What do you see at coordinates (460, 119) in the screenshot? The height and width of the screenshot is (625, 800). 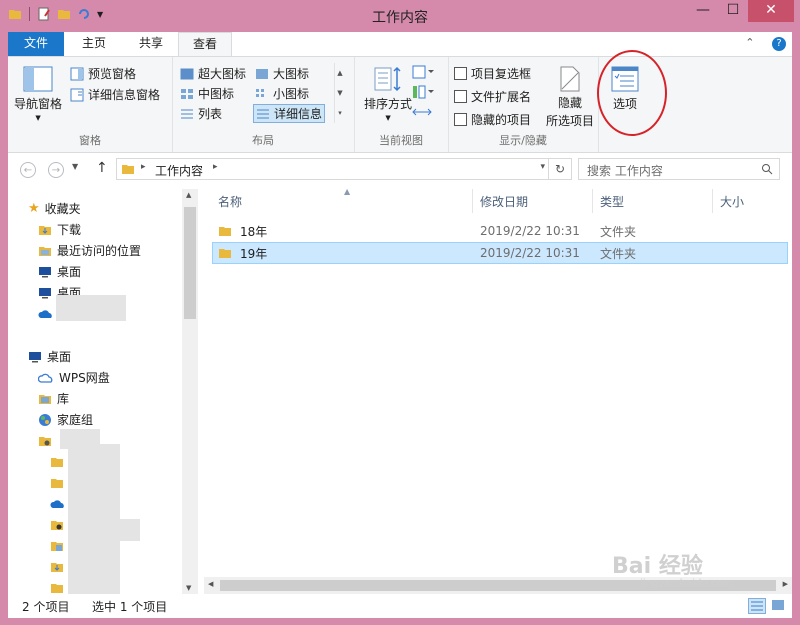 I see `hidden-items-checkbox` at bounding box center [460, 119].